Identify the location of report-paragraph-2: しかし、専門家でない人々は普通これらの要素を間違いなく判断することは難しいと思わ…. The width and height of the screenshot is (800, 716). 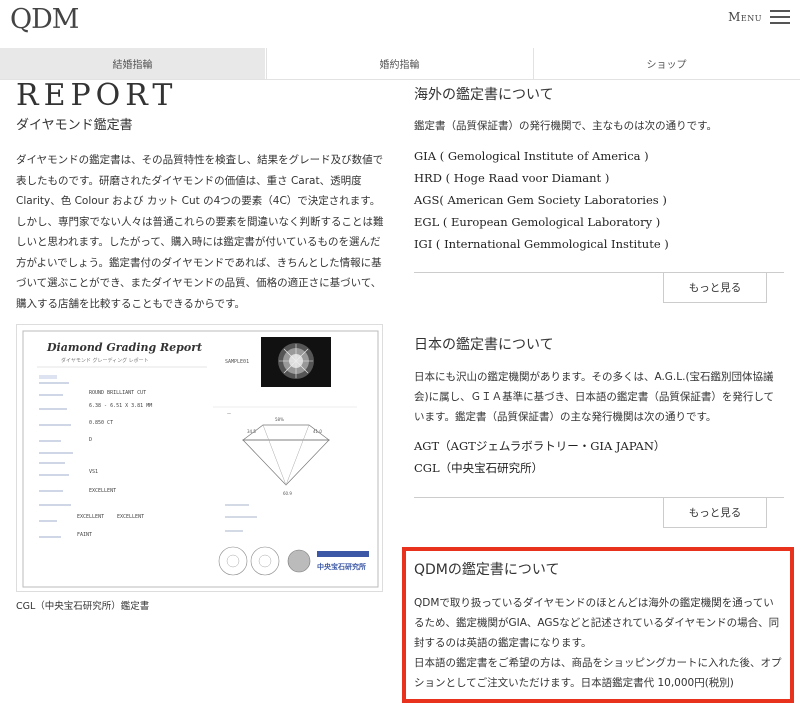
(200, 262).